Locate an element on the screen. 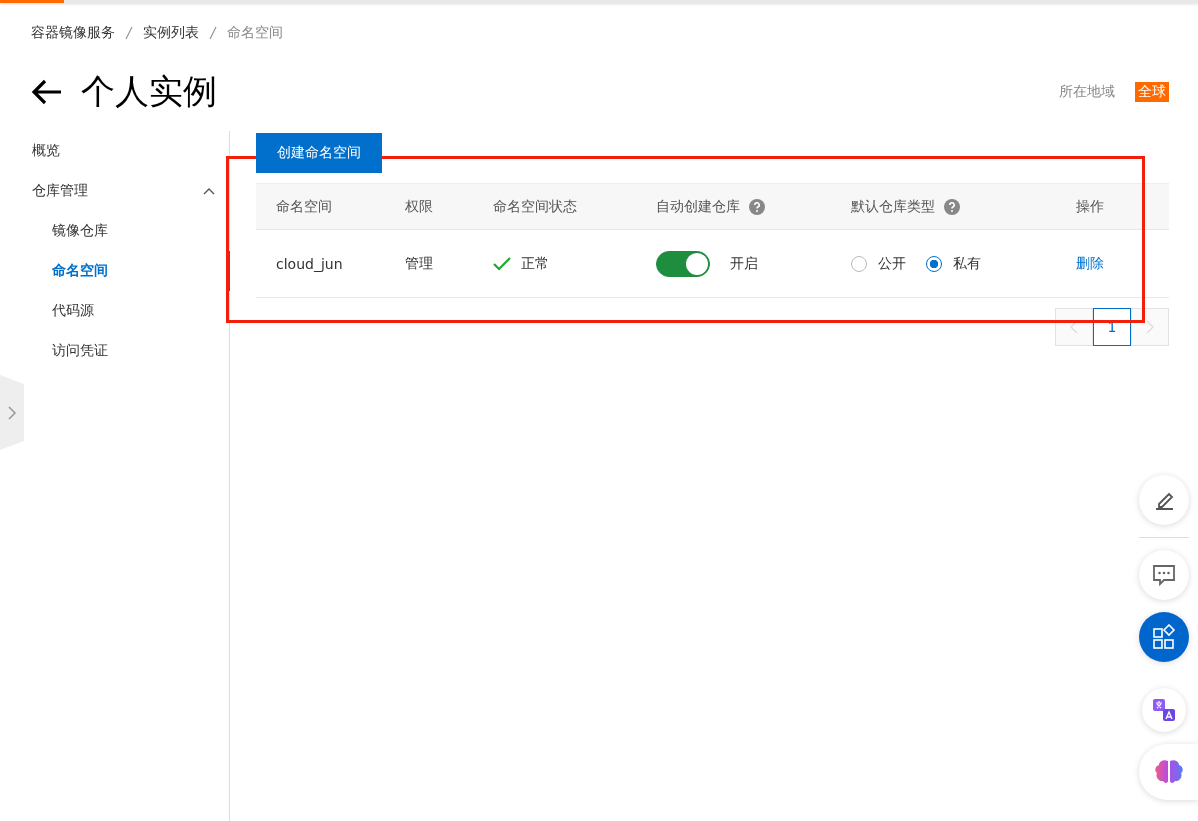 The width and height of the screenshot is (1198, 821). feedback-button is located at coordinates (1164, 575).